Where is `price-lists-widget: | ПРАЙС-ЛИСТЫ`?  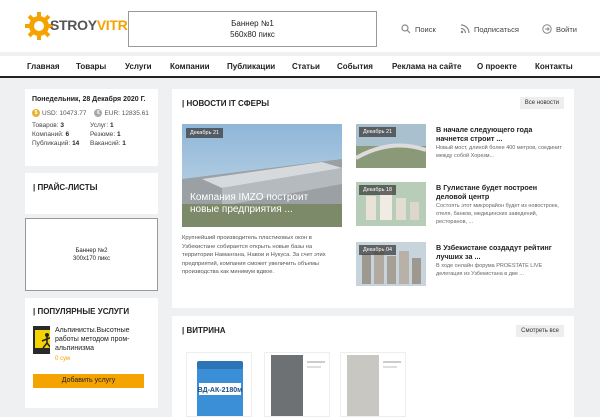 price-lists-widget: | ПРАЙС-ЛИСТЫ is located at coordinates (91, 193).